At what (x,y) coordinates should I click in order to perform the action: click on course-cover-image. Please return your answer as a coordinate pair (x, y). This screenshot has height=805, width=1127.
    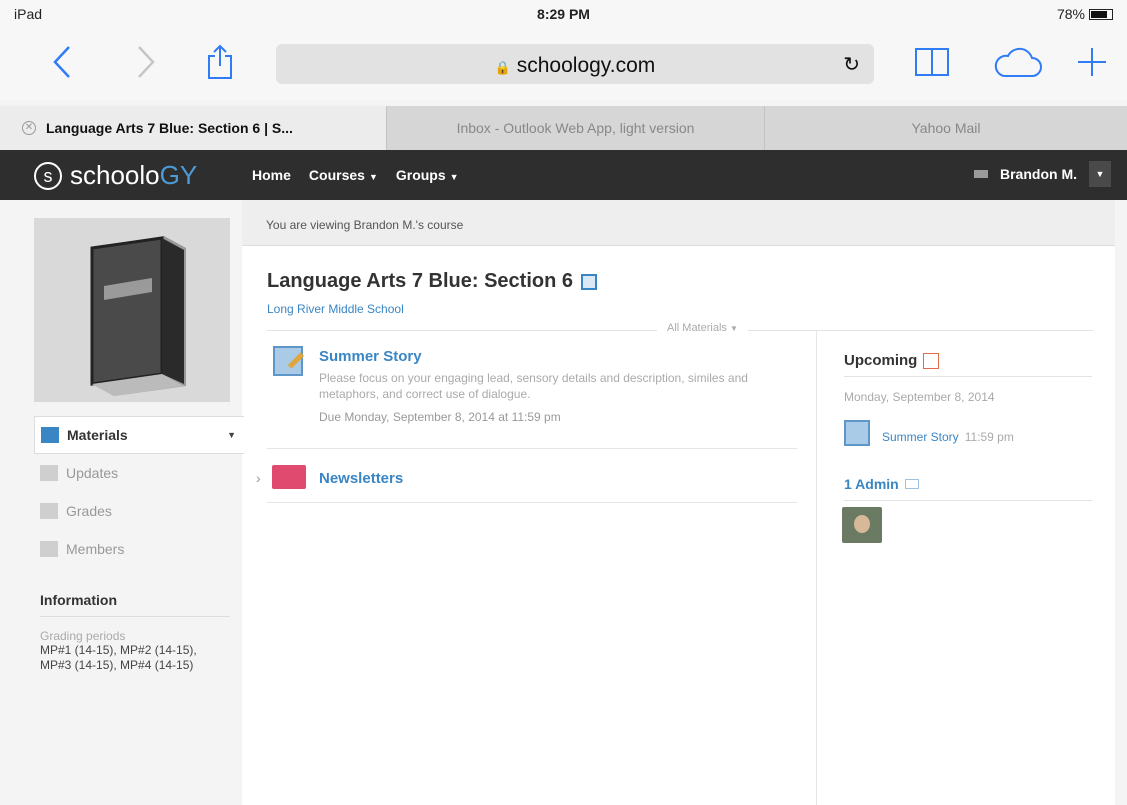
    Looking at the image, I should click on (132, 310).